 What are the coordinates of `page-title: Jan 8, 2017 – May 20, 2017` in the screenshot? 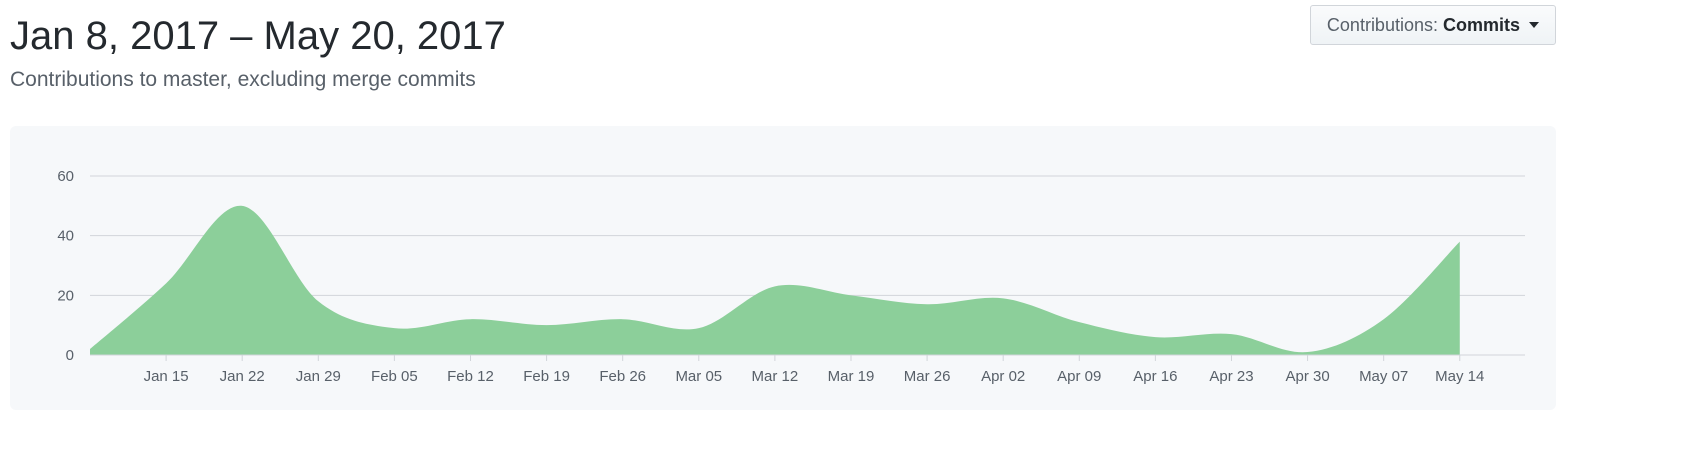 It's located at (258, 36).